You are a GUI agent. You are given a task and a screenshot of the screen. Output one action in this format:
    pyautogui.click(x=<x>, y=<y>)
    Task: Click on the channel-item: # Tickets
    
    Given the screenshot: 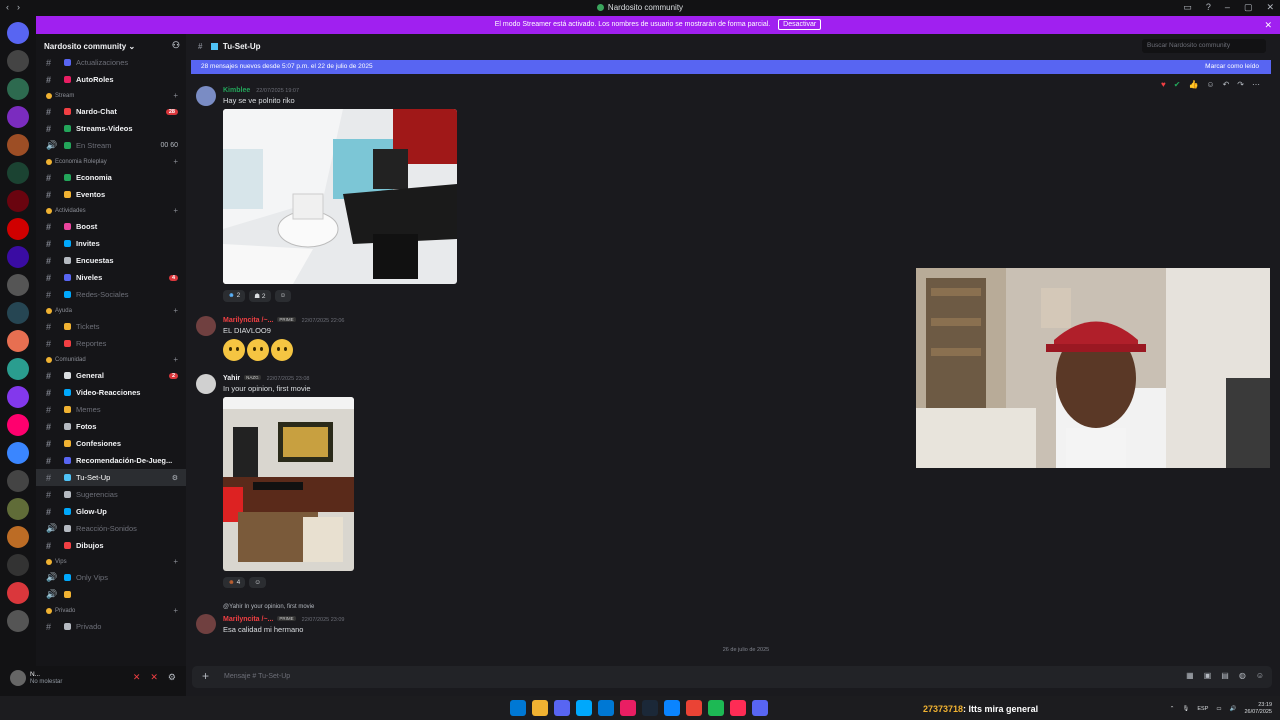 What is the action you would take?
    pyautogui.click(x=111, y=326)
    